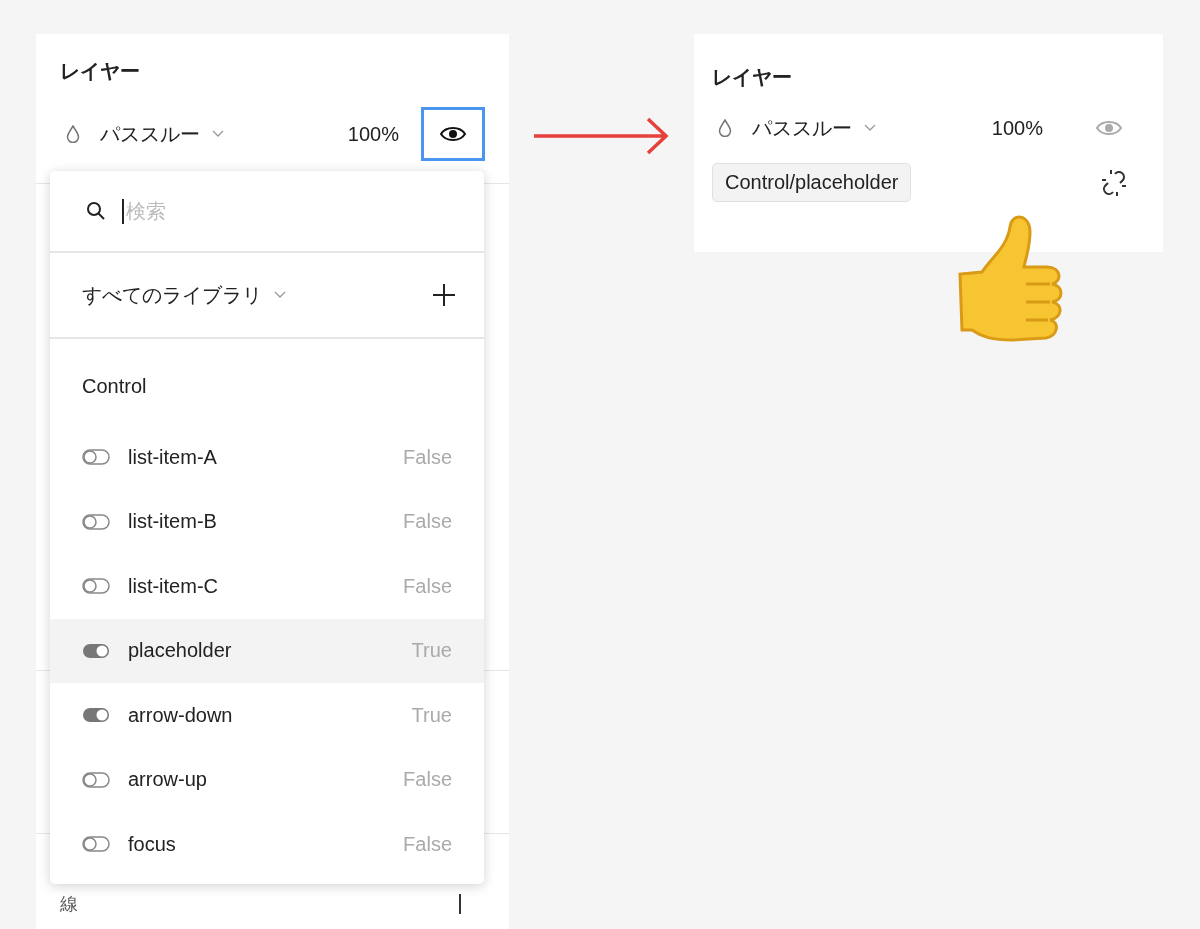  Describe the element at coordinates (114, 386) in the screenshot. I see `group-title: Control` at that location.